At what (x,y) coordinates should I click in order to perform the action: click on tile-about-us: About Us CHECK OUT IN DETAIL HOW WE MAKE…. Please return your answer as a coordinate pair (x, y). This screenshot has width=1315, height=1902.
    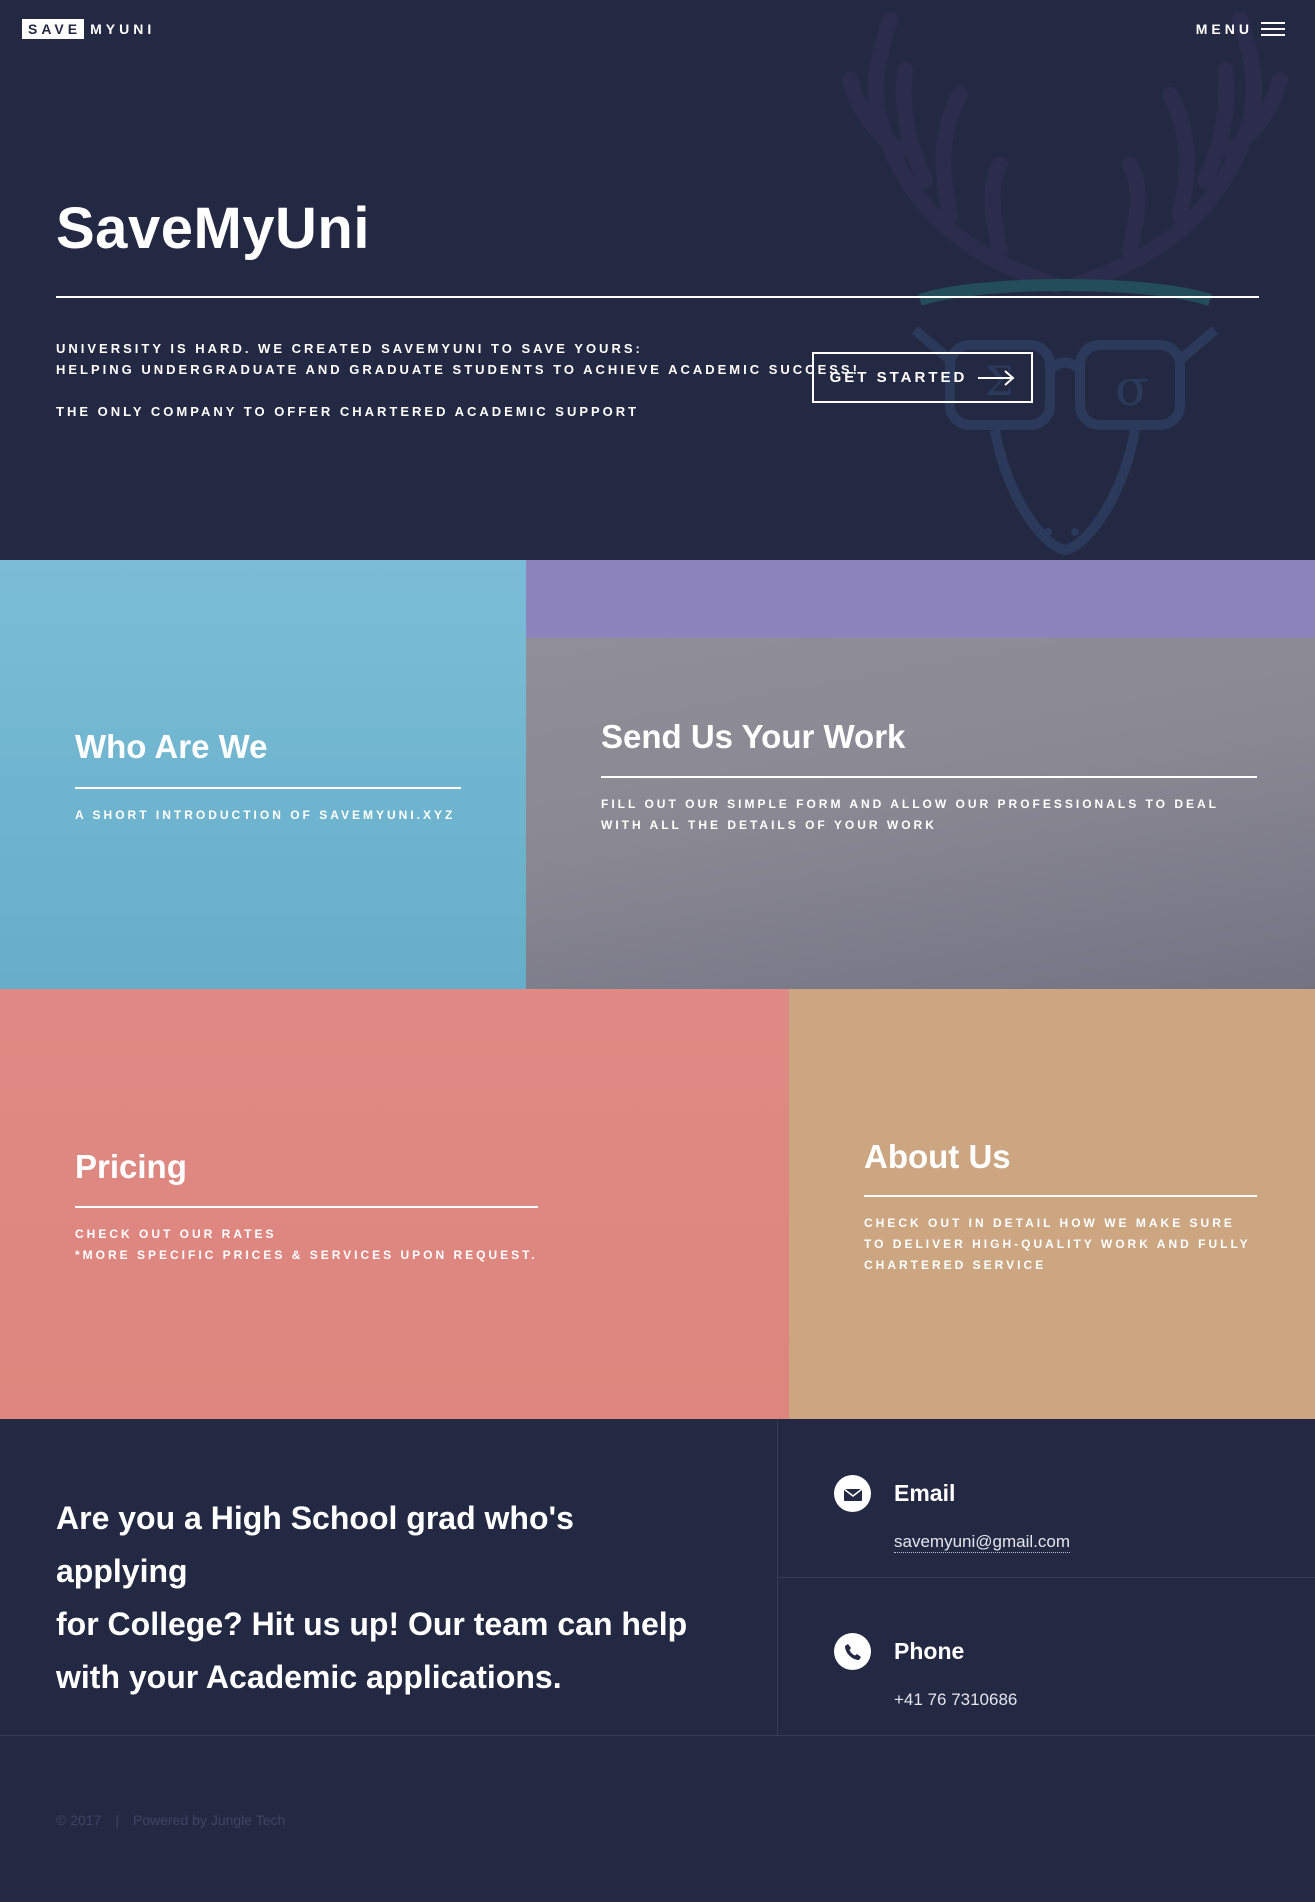
    Looking at the image, I should click on (1052, 1204).